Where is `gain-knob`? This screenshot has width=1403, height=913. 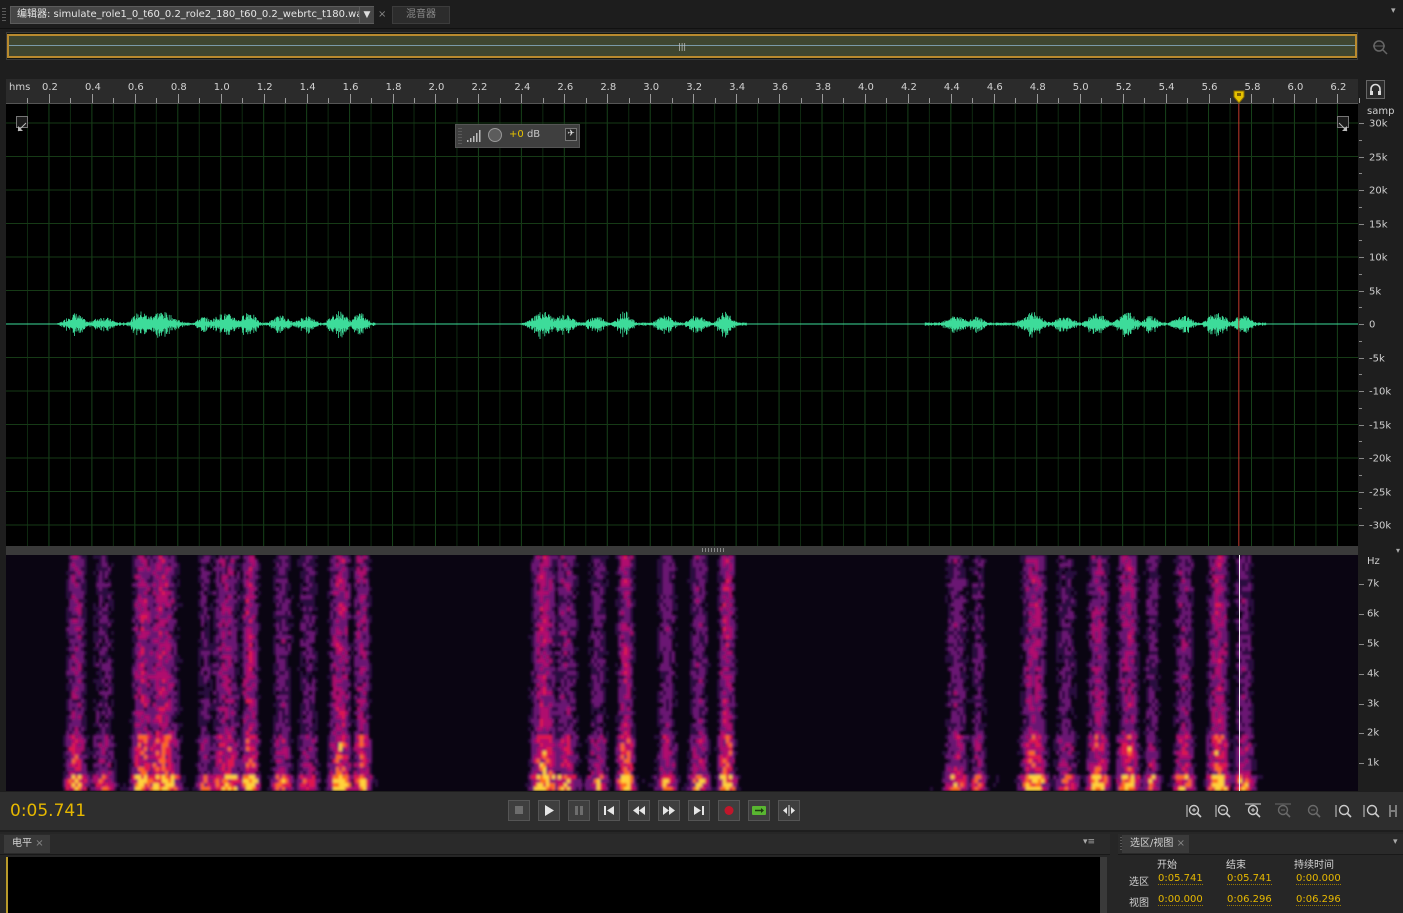
gain-knob is located at coordinates (495, 135).